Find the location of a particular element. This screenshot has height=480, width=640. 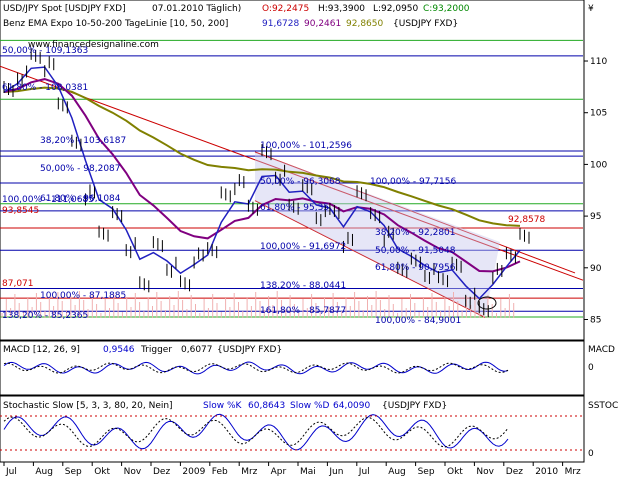

fib-label-10: 38,20% - 92,2801 is located at coordinates (415, 233).